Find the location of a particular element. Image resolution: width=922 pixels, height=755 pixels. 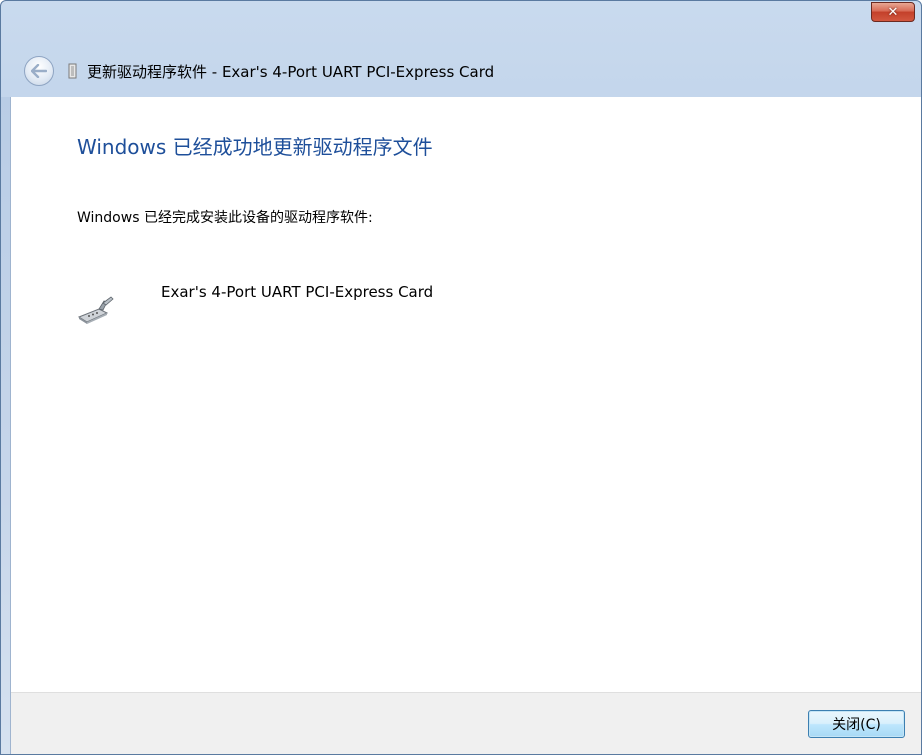

back-button is located at coordinates (39, 71).